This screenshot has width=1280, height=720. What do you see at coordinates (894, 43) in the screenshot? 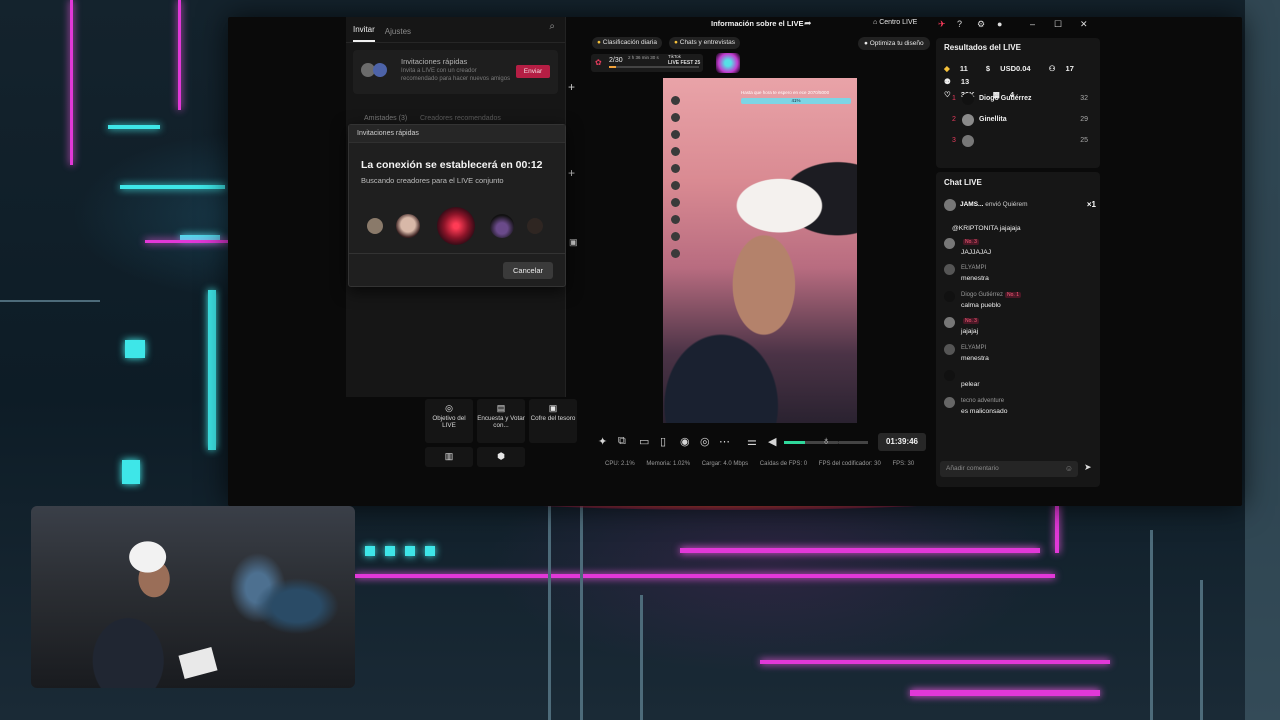
I see `optimize-design-button: ● Optimiza tu diseño` at bounding box center [894, 43].